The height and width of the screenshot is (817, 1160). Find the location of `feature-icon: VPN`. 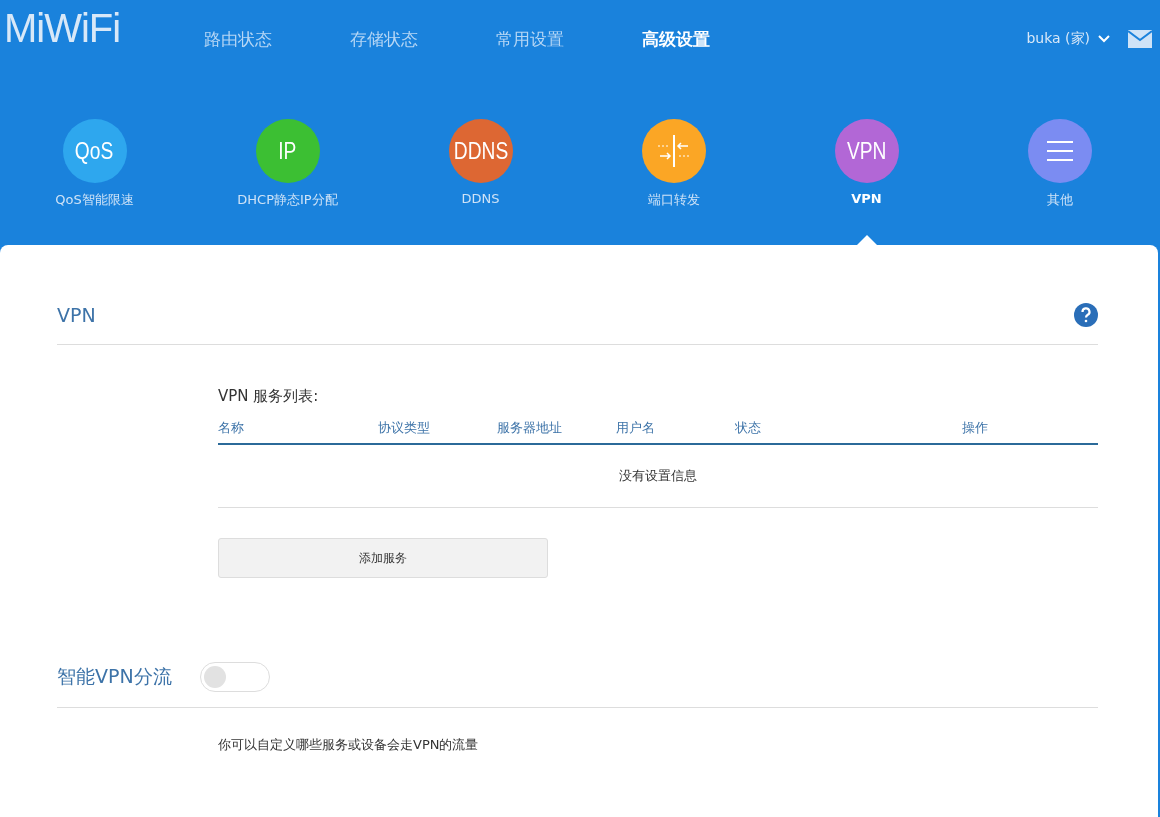

feature-icon: VPN is located at coordinates (866, 151).